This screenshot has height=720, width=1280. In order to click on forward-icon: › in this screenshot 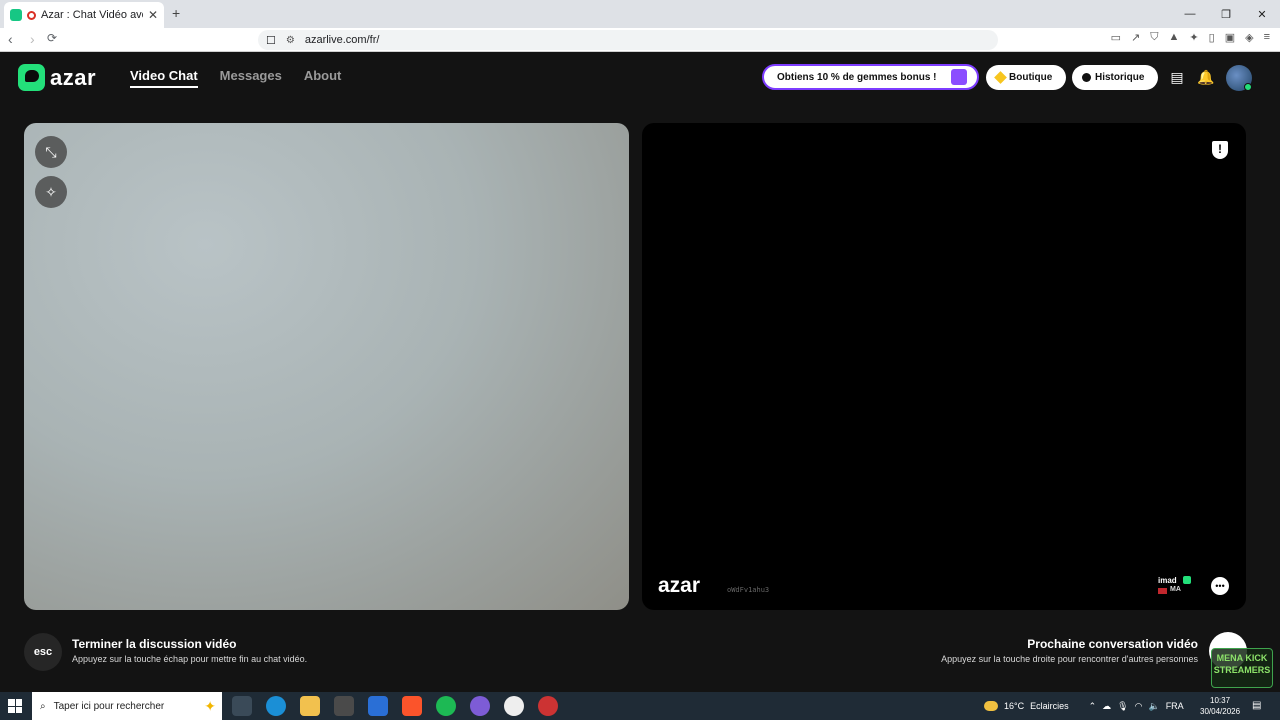, I will do `click(32, 39)`.